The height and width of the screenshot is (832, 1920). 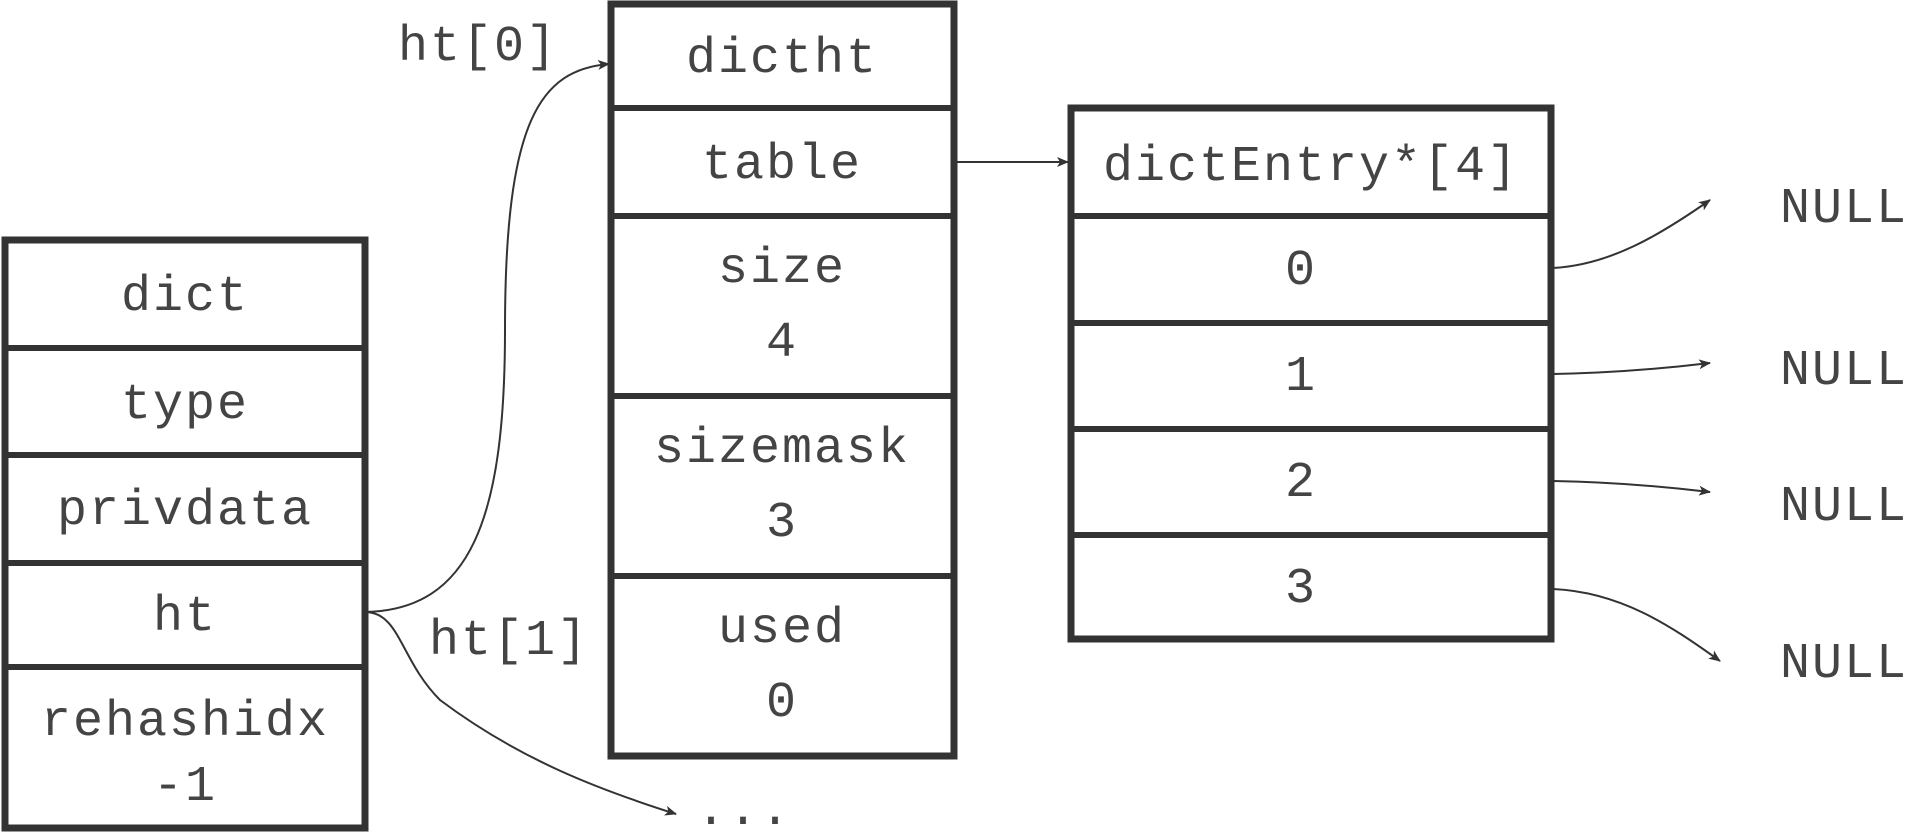 What do you see at coordinates (185, 722) in the screenshot?
I see `dict-field-rehashidx: rehashidx` at bounding box center [185, 722].